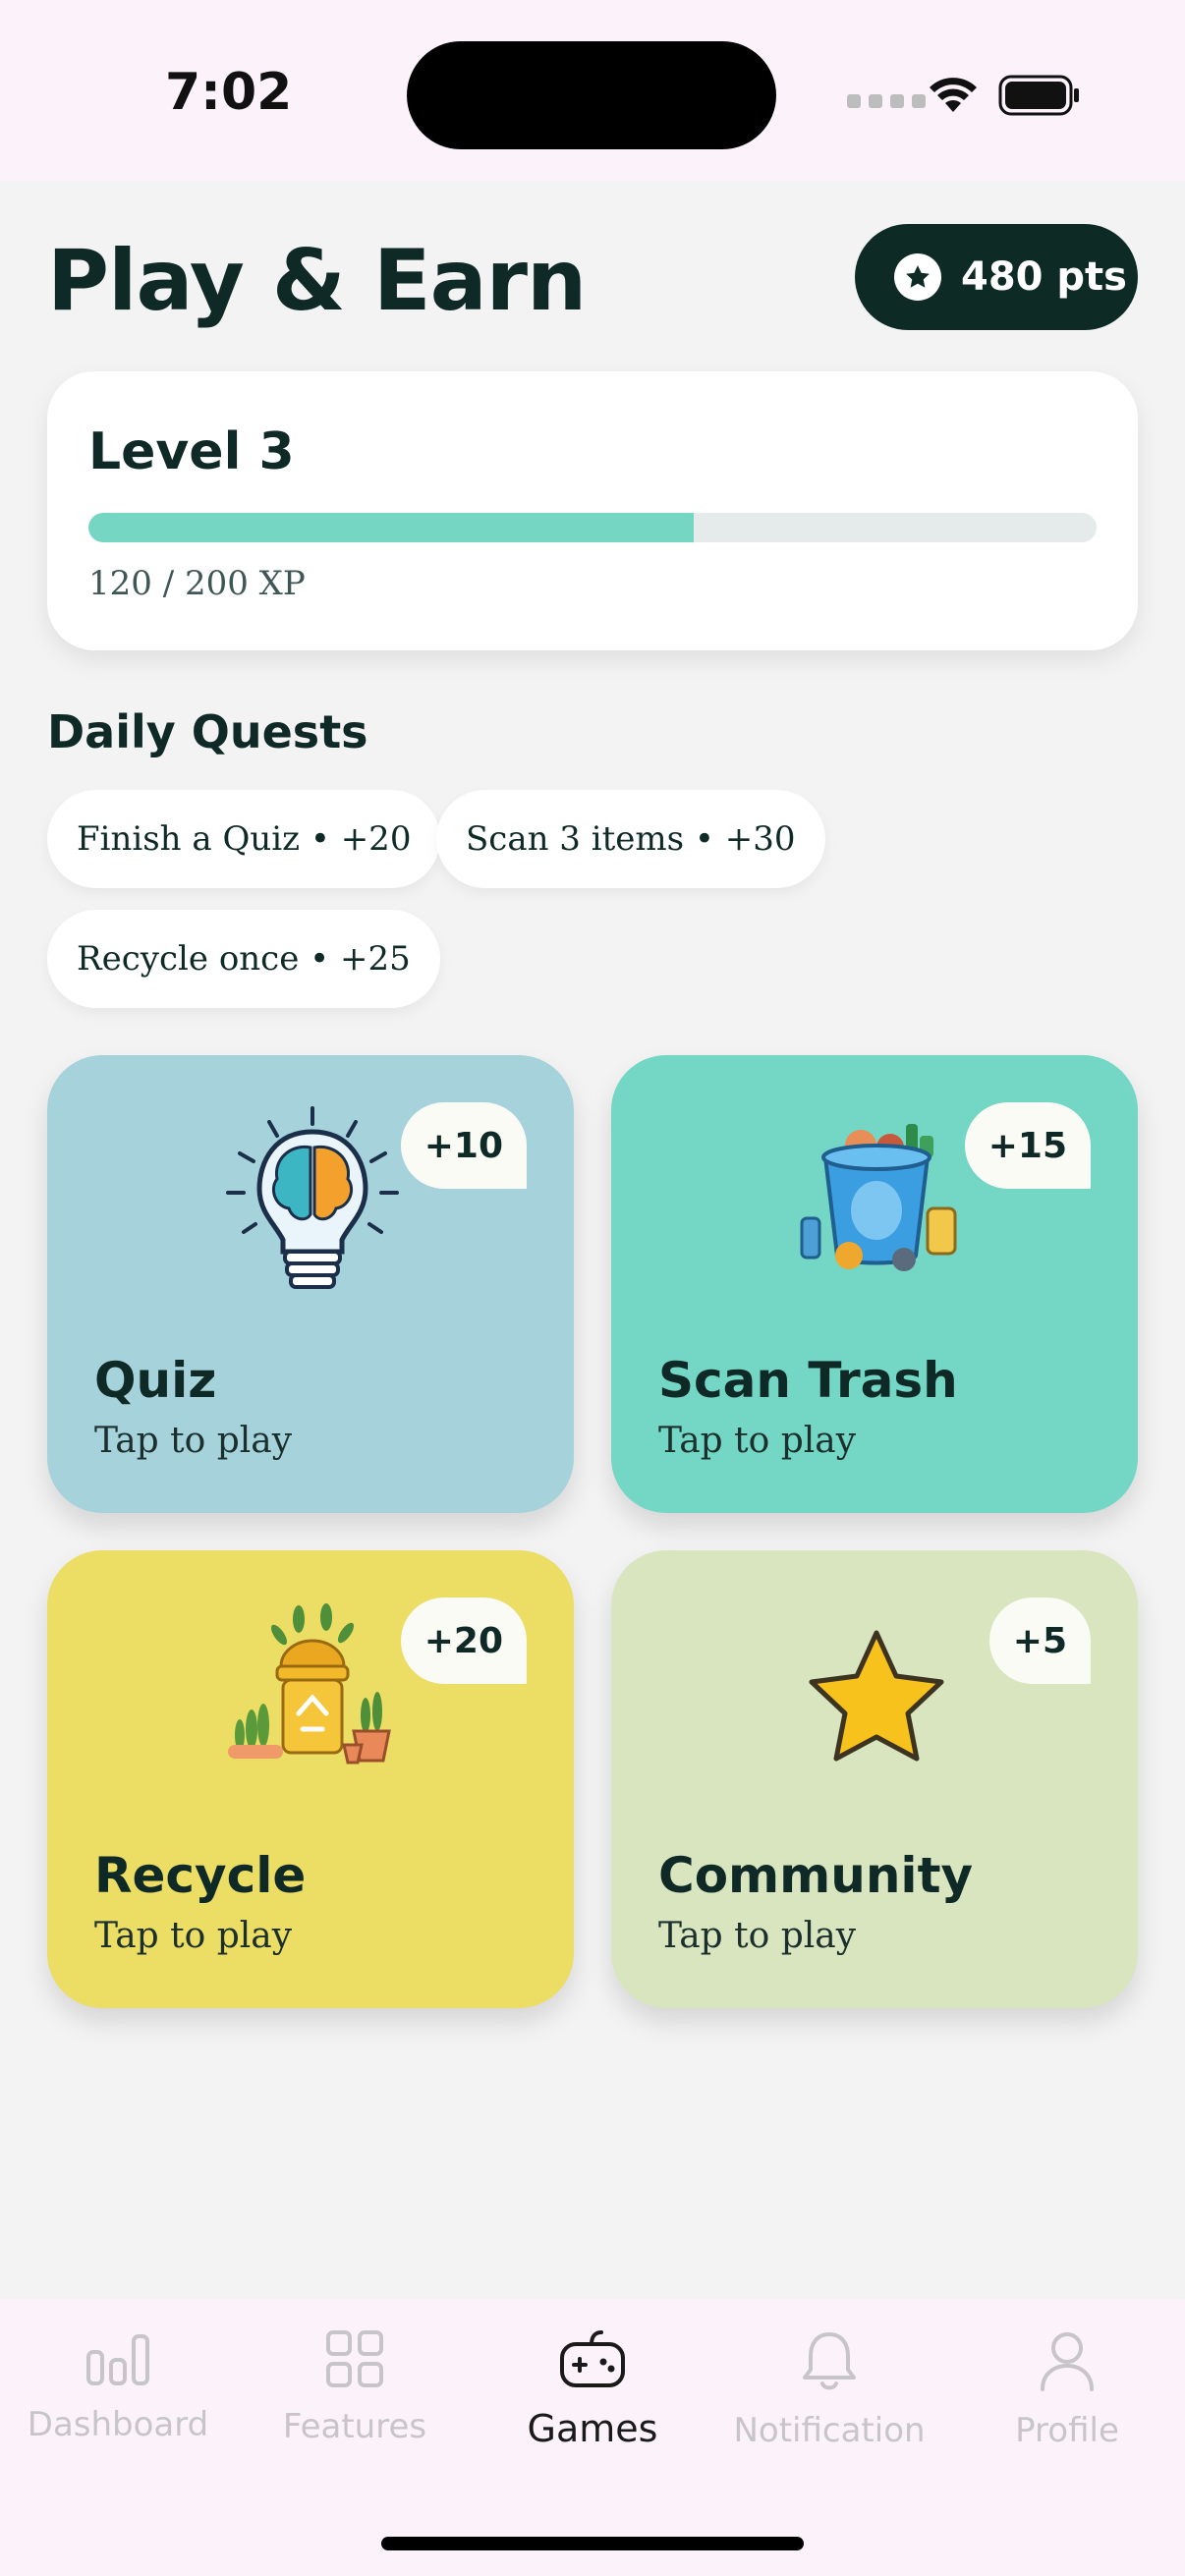 The image size is (1185, 2576). I want to click on tab-games: Games, so click(592, 2407).